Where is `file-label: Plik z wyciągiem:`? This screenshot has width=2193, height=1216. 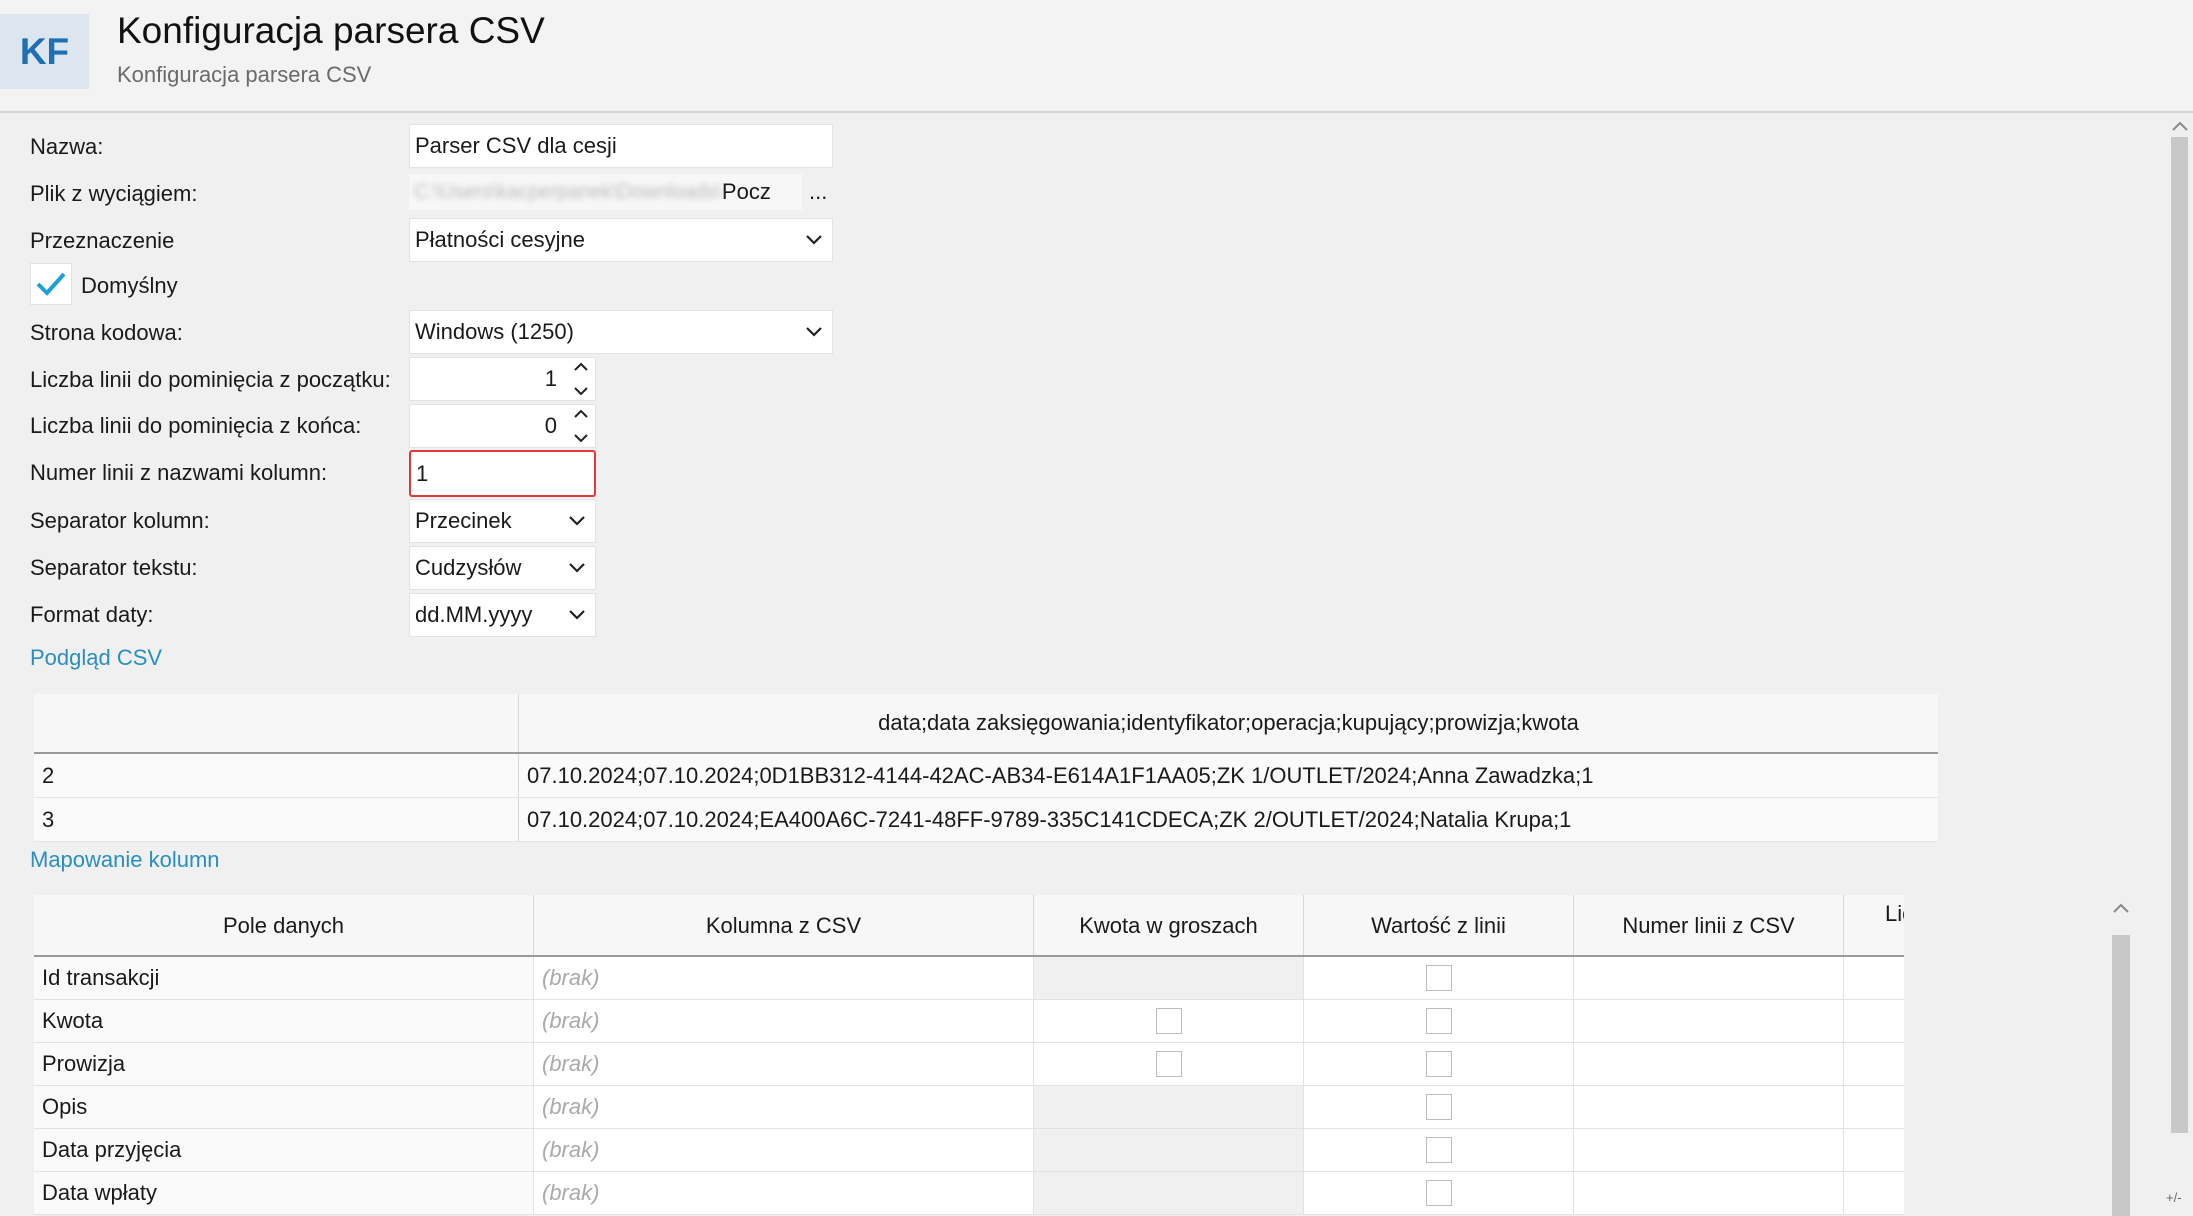
file-label: Plik z wyciągiem: is located at coordinates (114, 193).